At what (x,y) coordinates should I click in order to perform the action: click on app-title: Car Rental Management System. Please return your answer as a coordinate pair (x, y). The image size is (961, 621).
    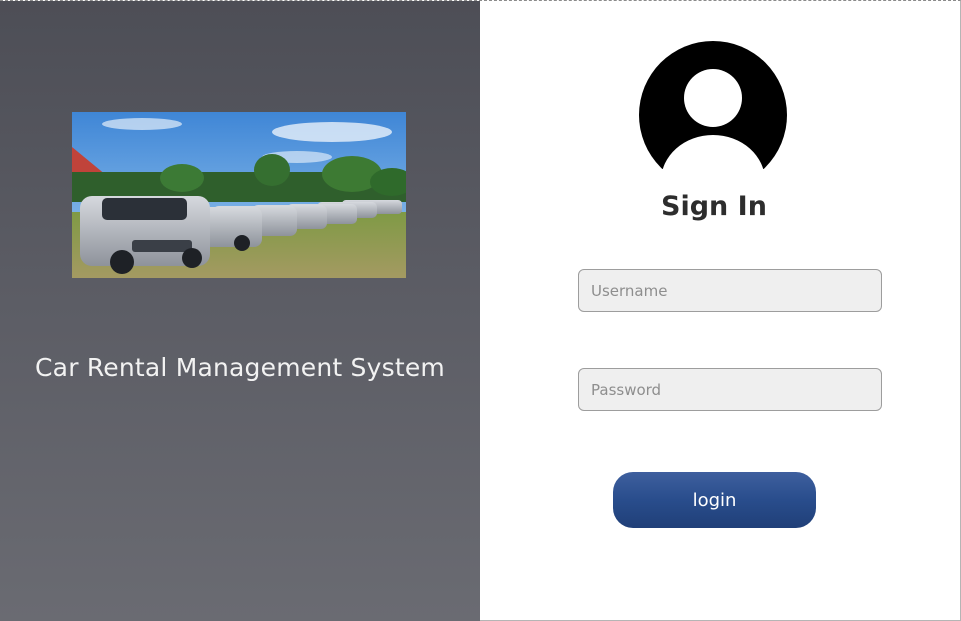
    Looking at the image, I should click on (240, 367).